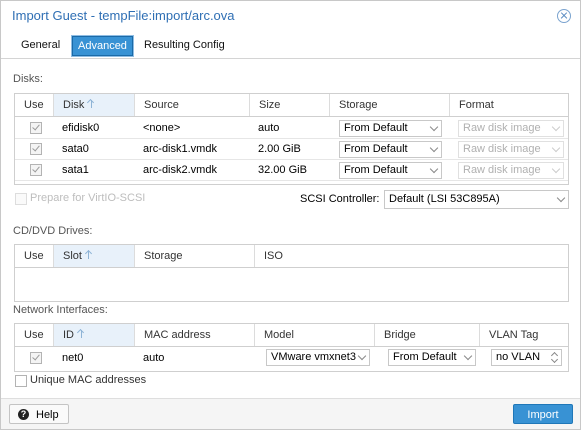 This screenshot has height=430, width=581. What do you see at coordinates (554, 357) in the screenshot?
I see `spinner-arrows-icon` at bounding box center [554, 357].